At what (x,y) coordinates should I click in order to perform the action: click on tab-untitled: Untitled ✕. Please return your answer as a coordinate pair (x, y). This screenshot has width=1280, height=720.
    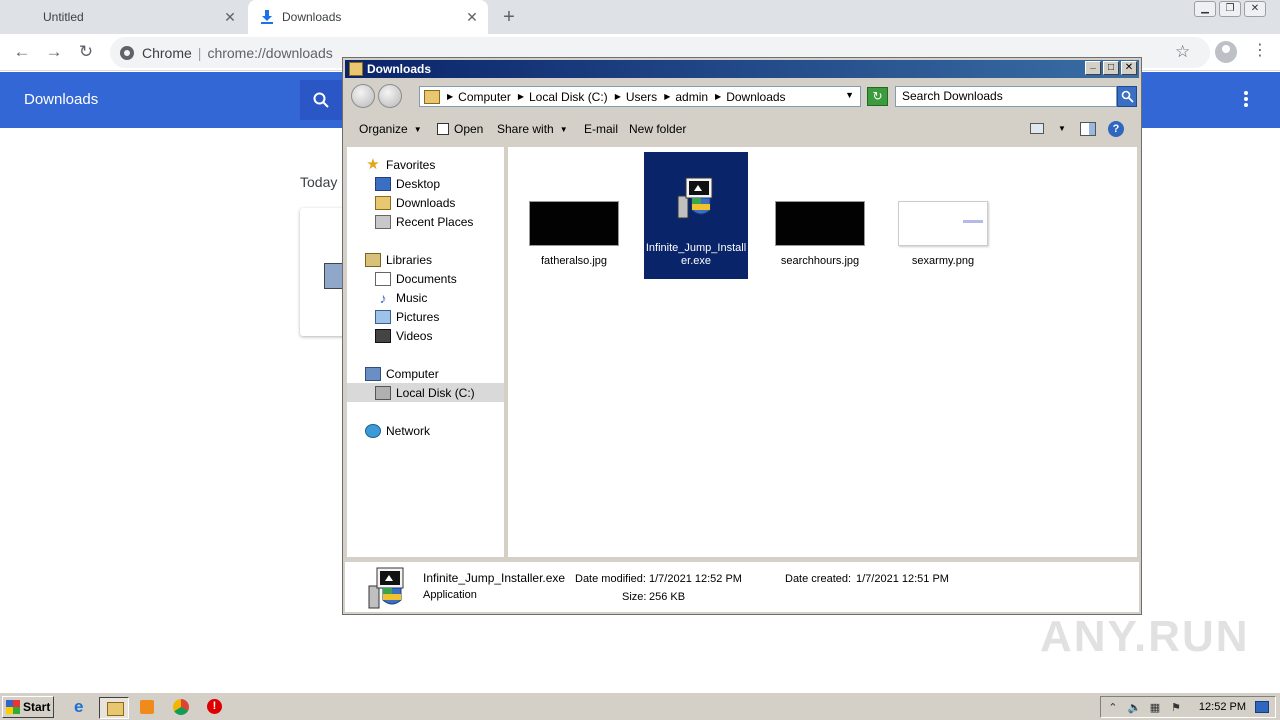
    Looking at the image, I should click on (123, 17).